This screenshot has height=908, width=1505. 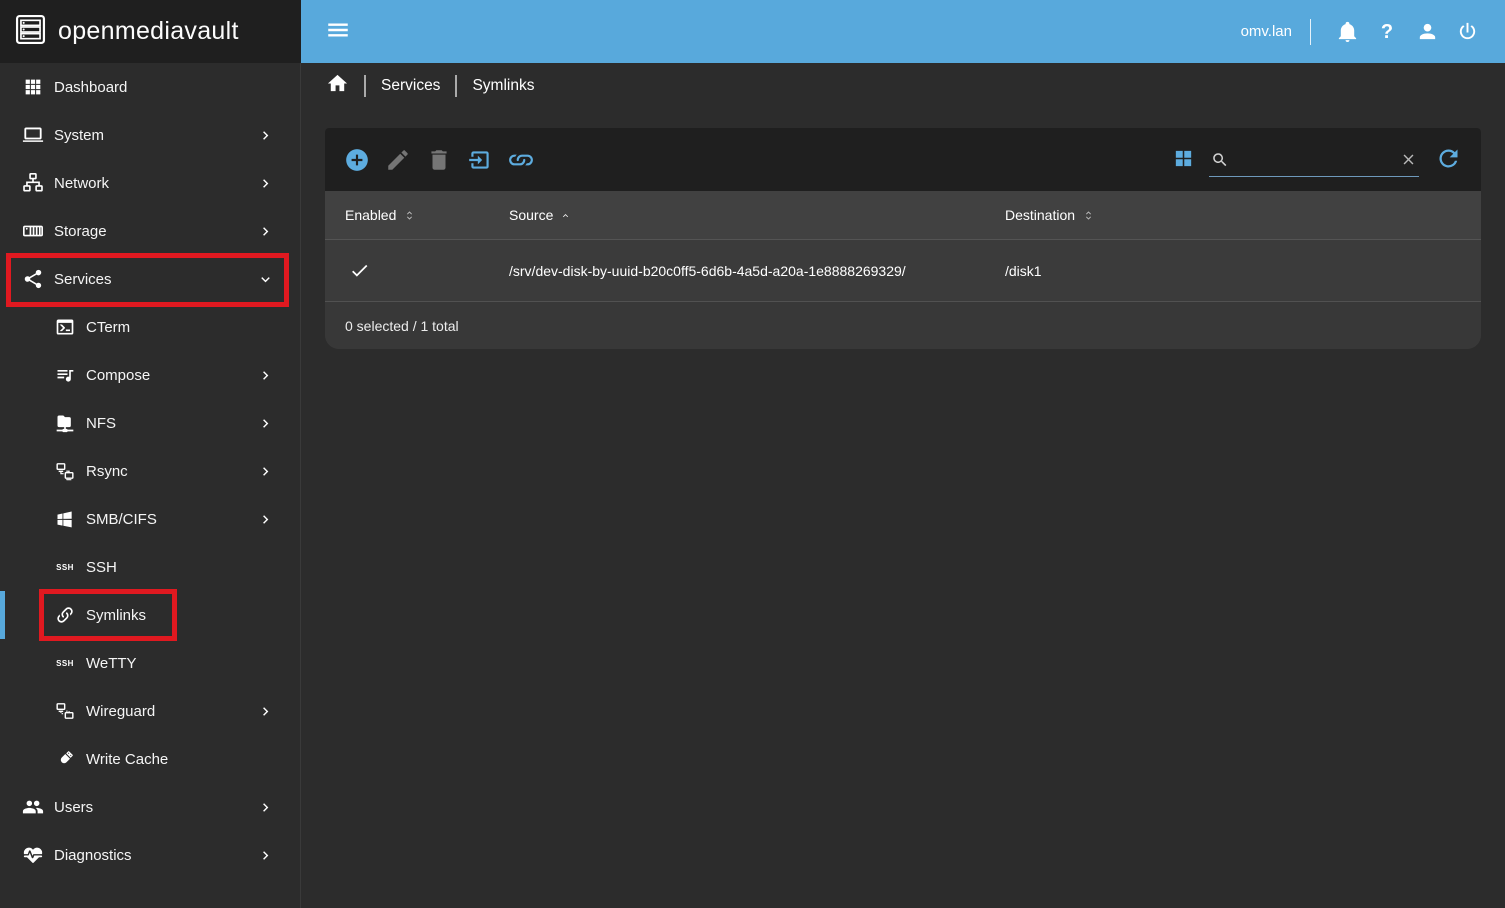 I want to click on reload-button, so click(x=1448, y=159).